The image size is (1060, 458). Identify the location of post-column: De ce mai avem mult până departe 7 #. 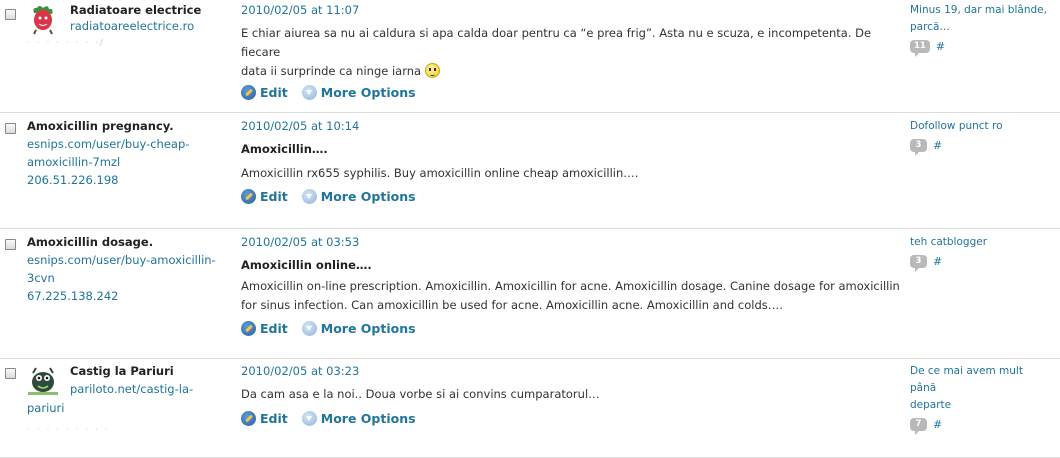
(980, 399).